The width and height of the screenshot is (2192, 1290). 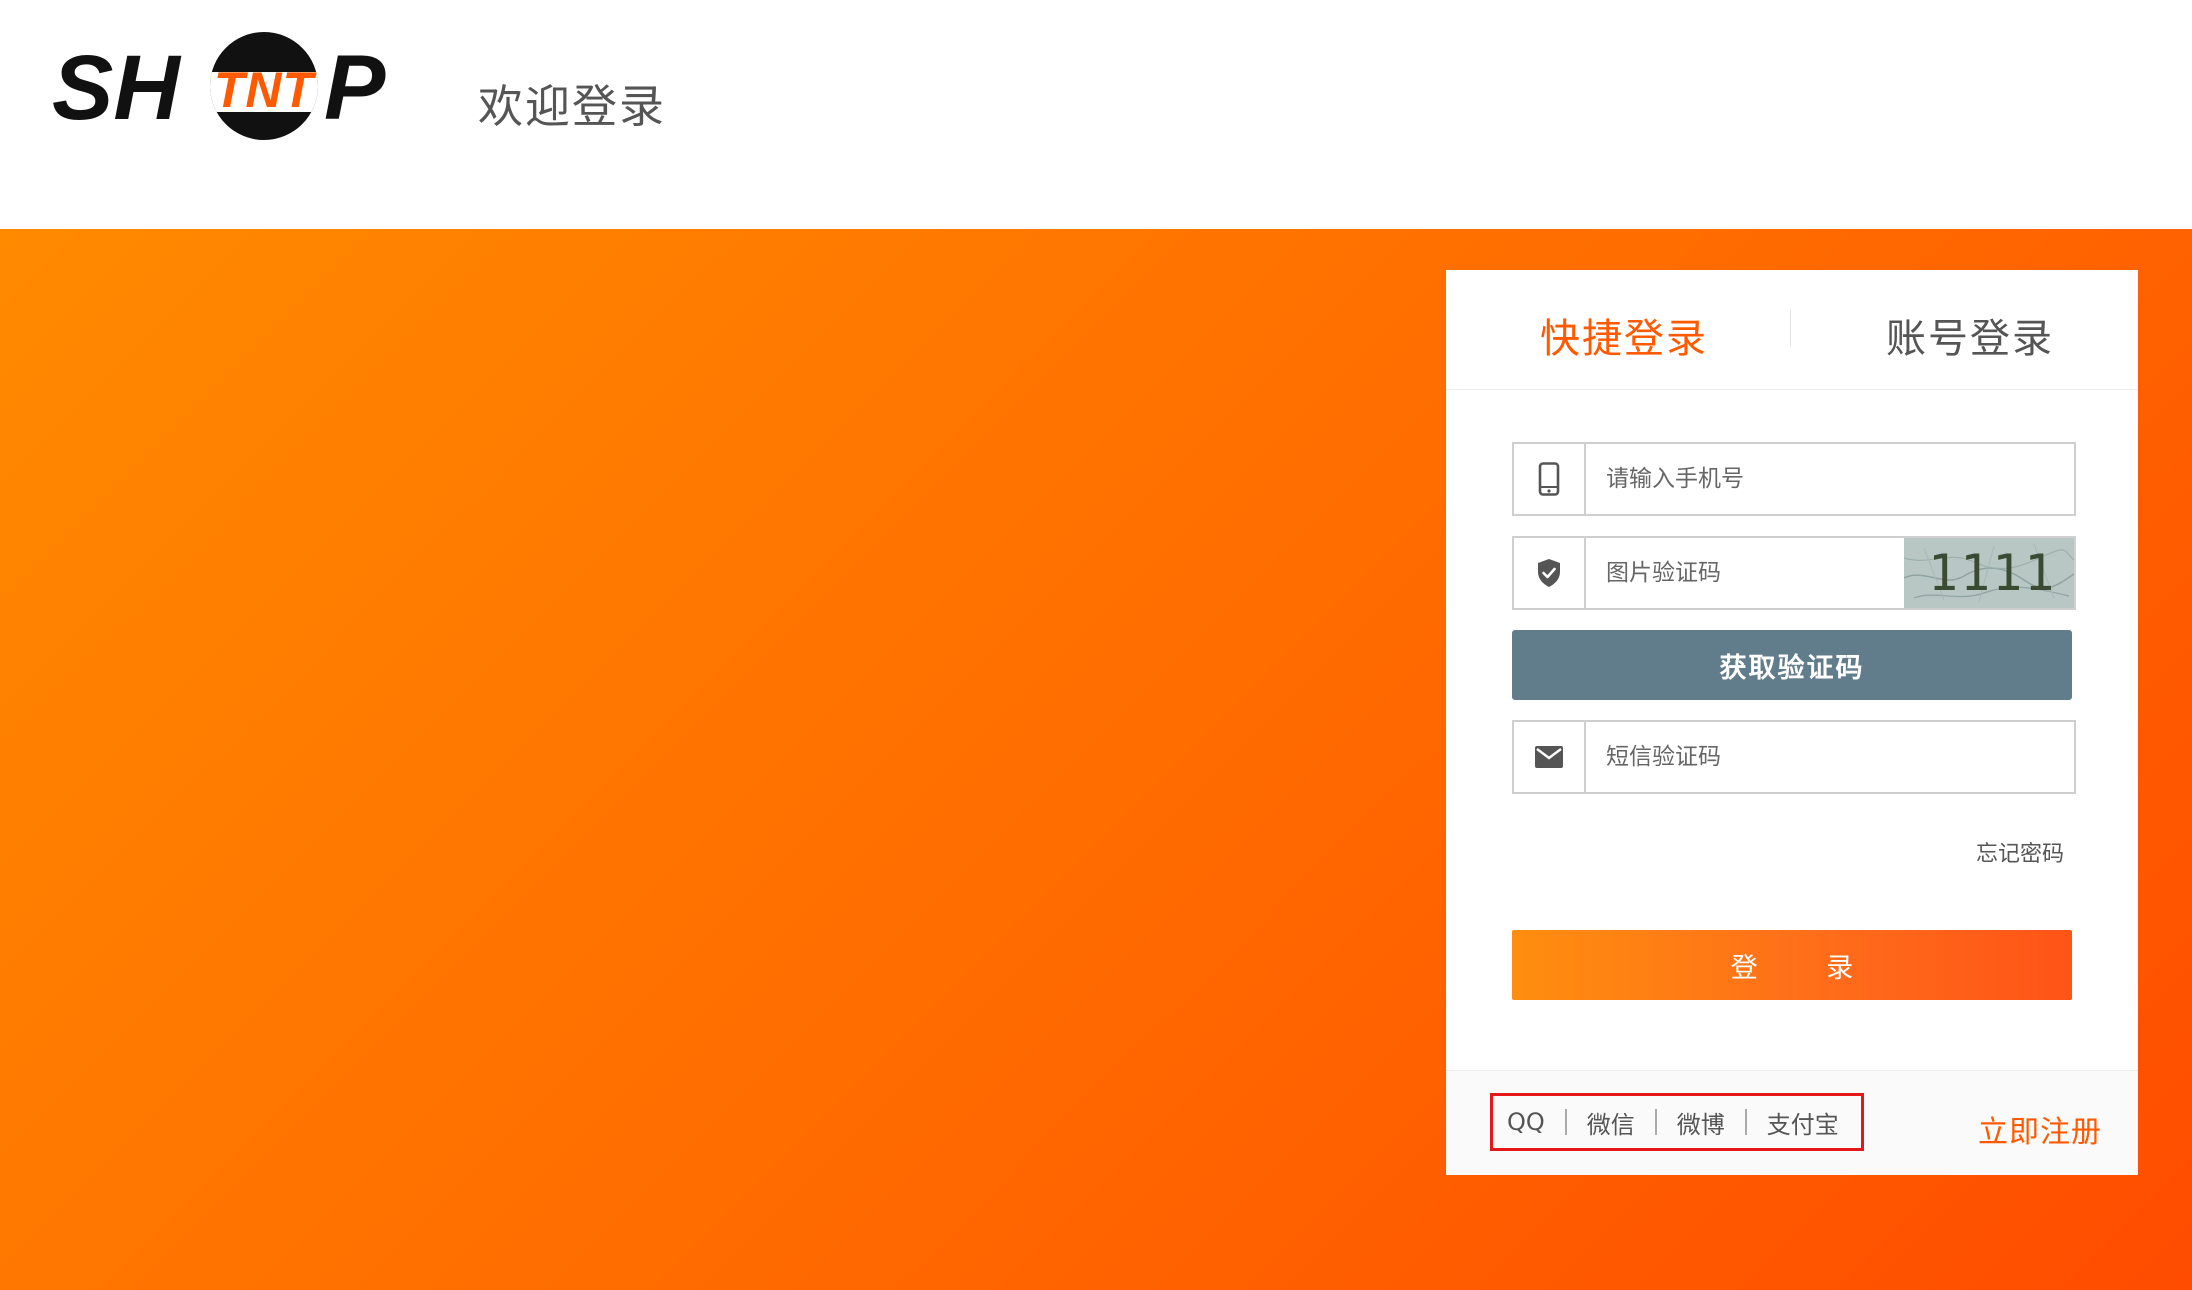 I want to click on tab-divider, so click(x=1790, y=328).